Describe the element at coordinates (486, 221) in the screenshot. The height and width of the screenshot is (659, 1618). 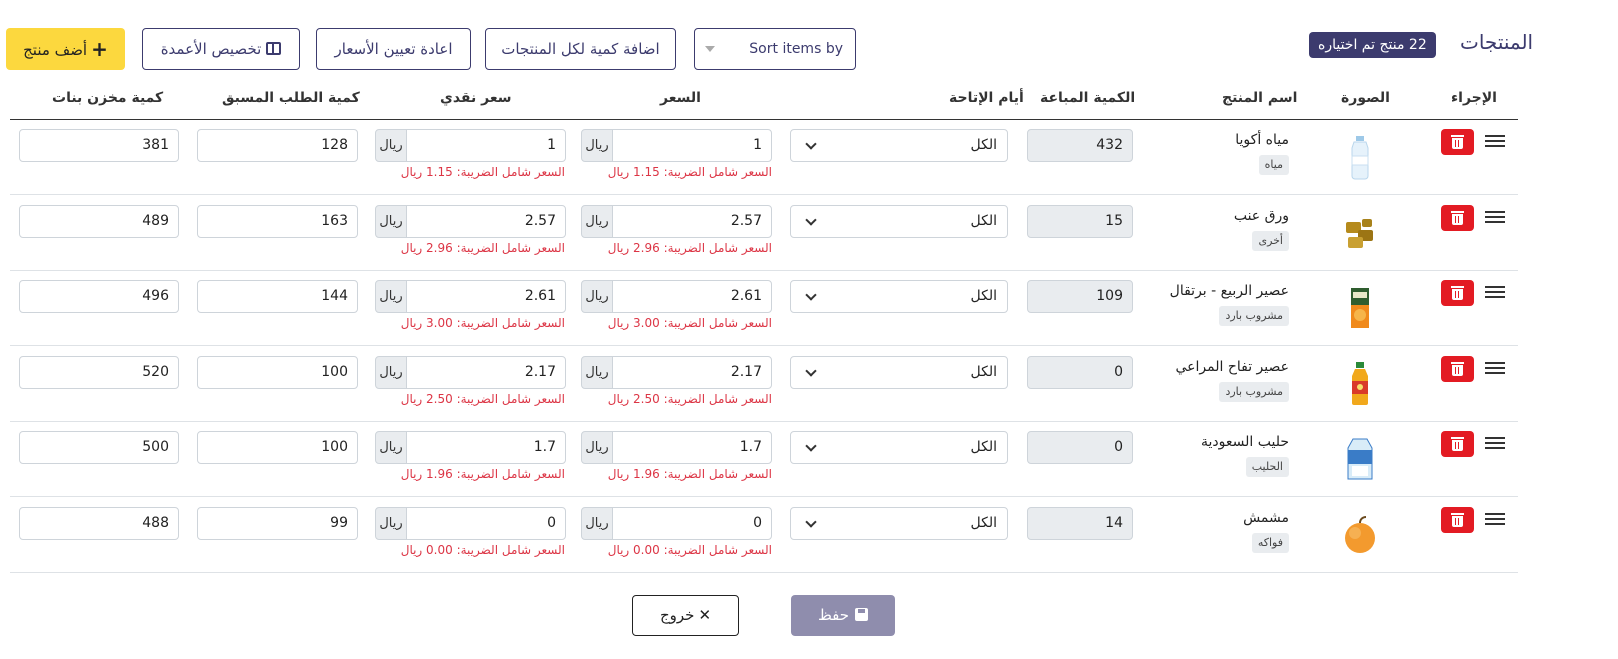
I see `cash-price-input: 2.57` at that location.